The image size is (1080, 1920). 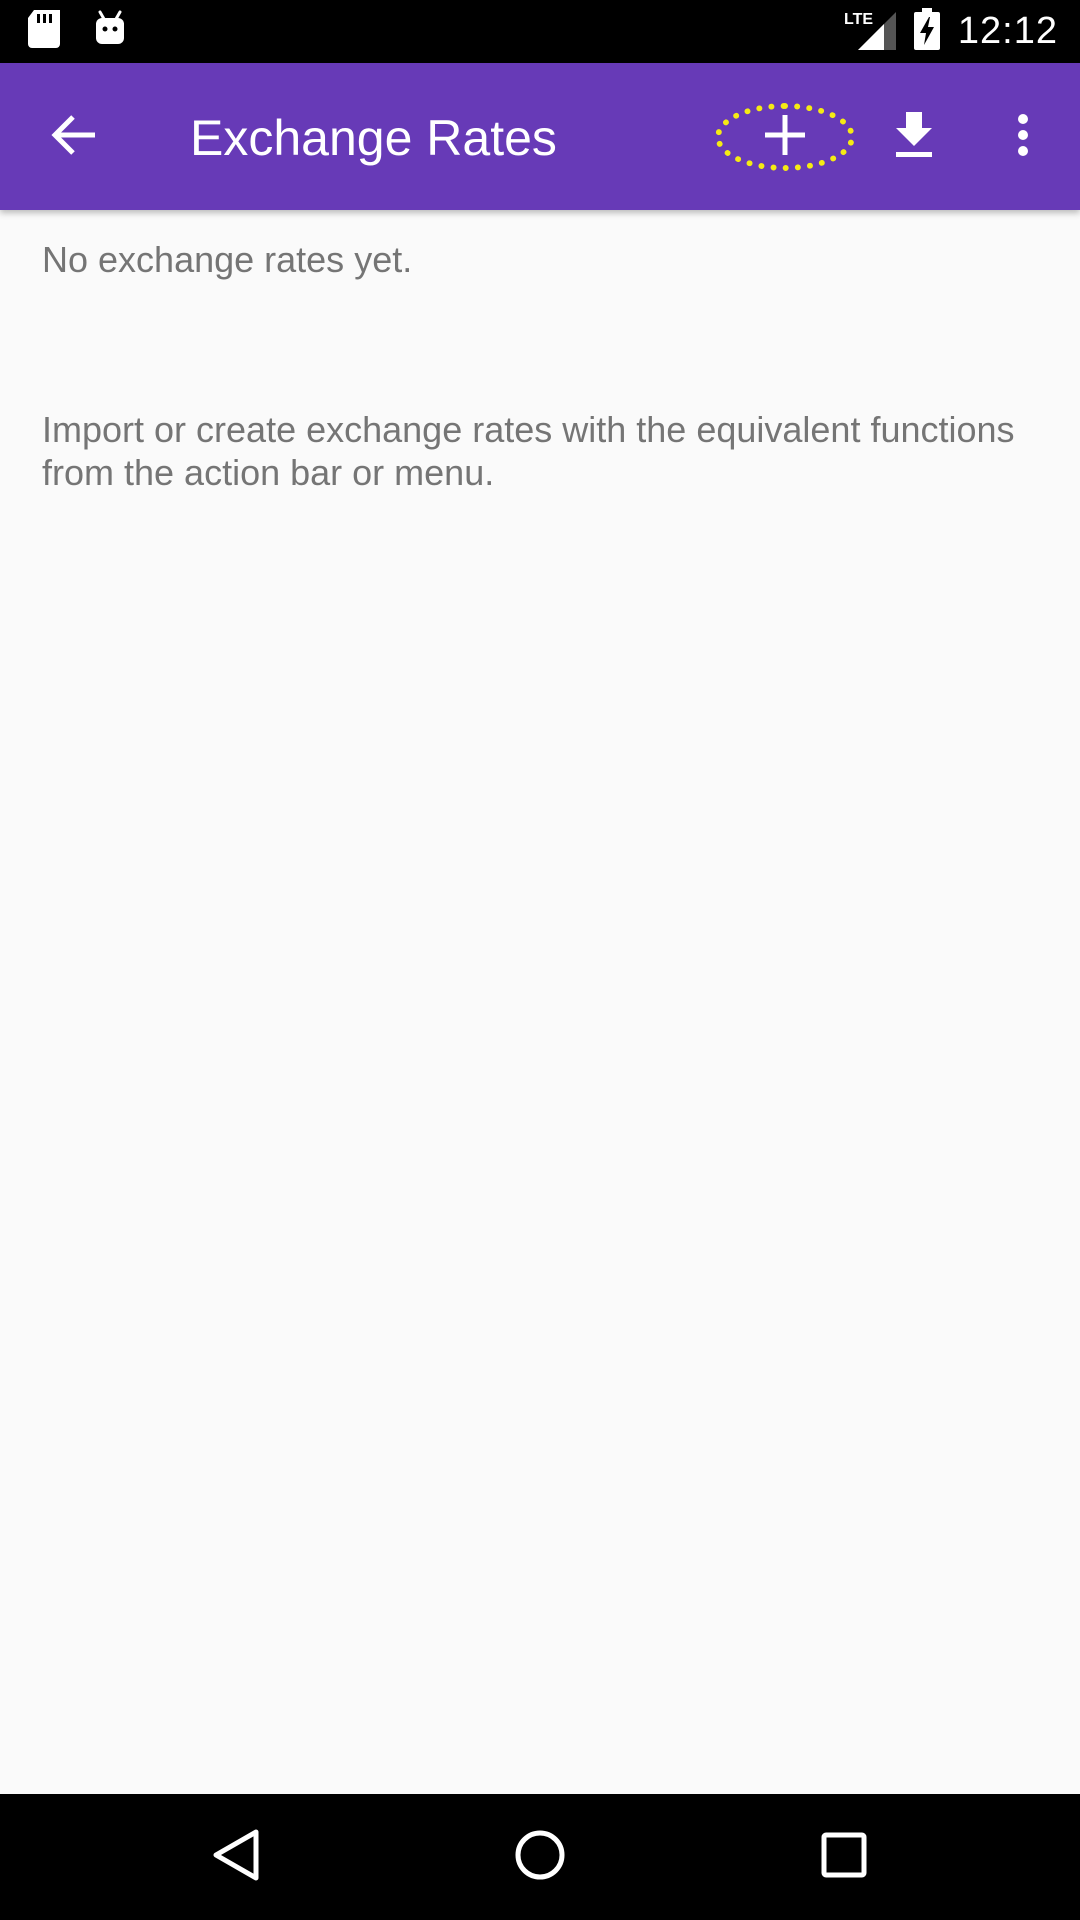 What do you see at coordinates (227, 259) in the screenshot?
I see `empty-title: No exchange rates yet.` at bounding box center [227, 259].